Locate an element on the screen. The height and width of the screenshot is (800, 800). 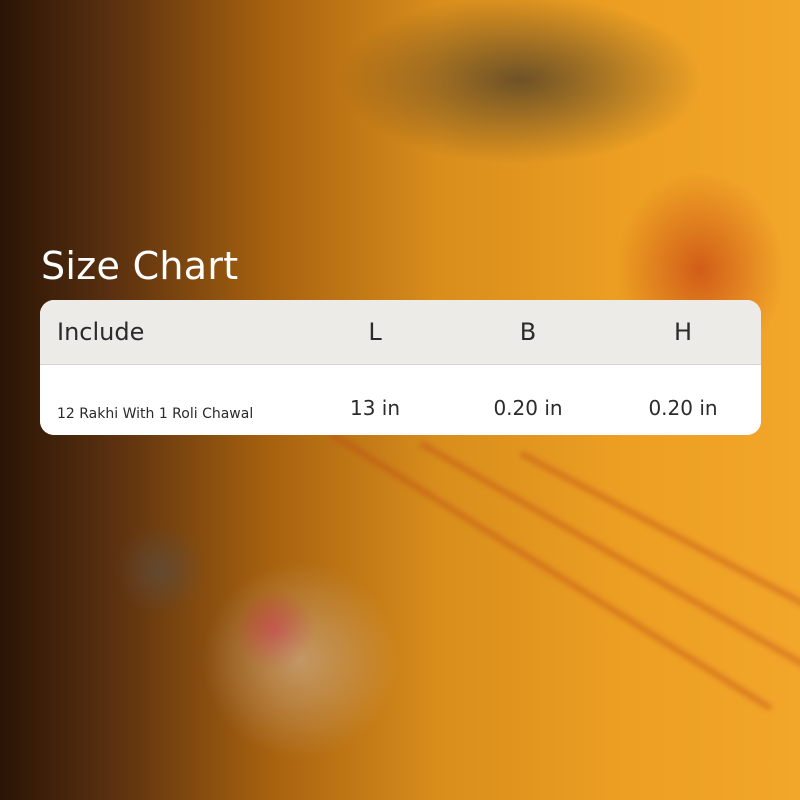
header-length: L is located at coordinates (375, 332).